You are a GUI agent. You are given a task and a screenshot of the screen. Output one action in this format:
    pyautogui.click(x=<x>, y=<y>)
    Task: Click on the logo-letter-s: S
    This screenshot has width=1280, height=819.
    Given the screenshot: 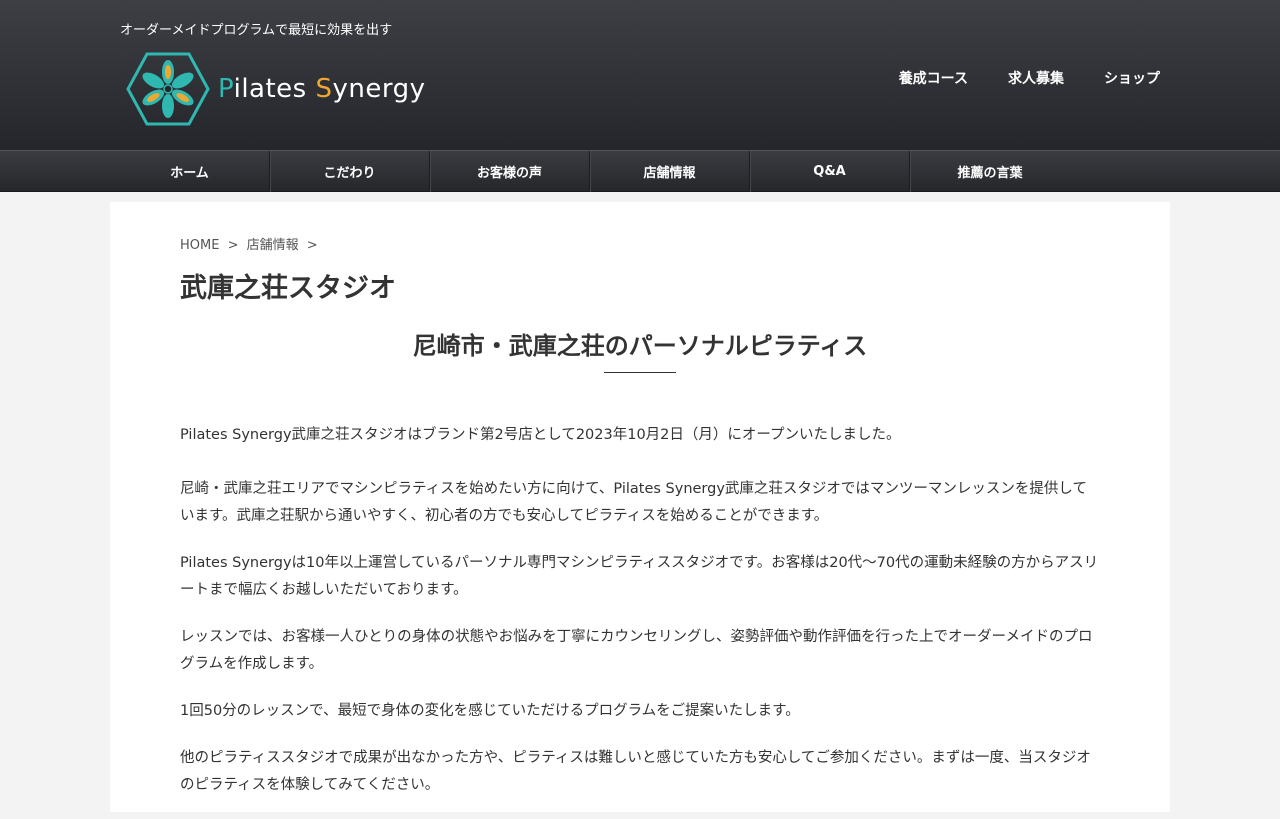 What is the action you would take?
    pyautogui.click(x=324, y=89)
    